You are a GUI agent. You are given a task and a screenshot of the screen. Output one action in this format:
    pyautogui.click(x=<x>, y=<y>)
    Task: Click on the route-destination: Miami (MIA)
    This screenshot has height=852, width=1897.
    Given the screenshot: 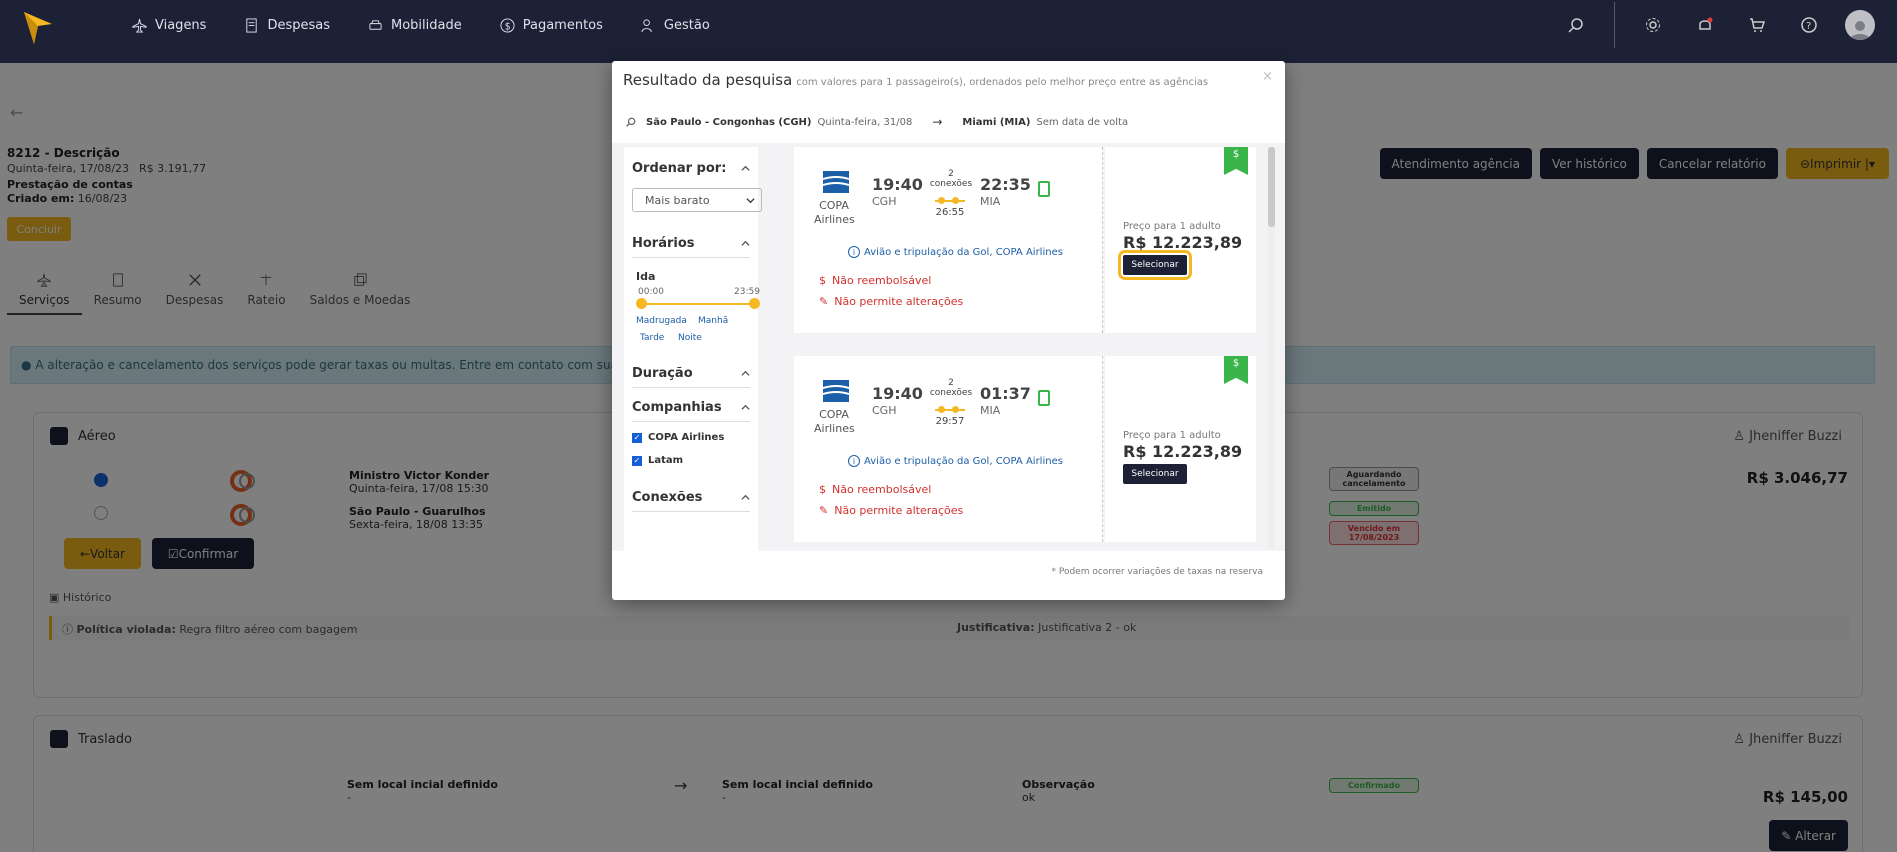 What is the action you would take?
    pyautogui.click(x=996, y=122)
    